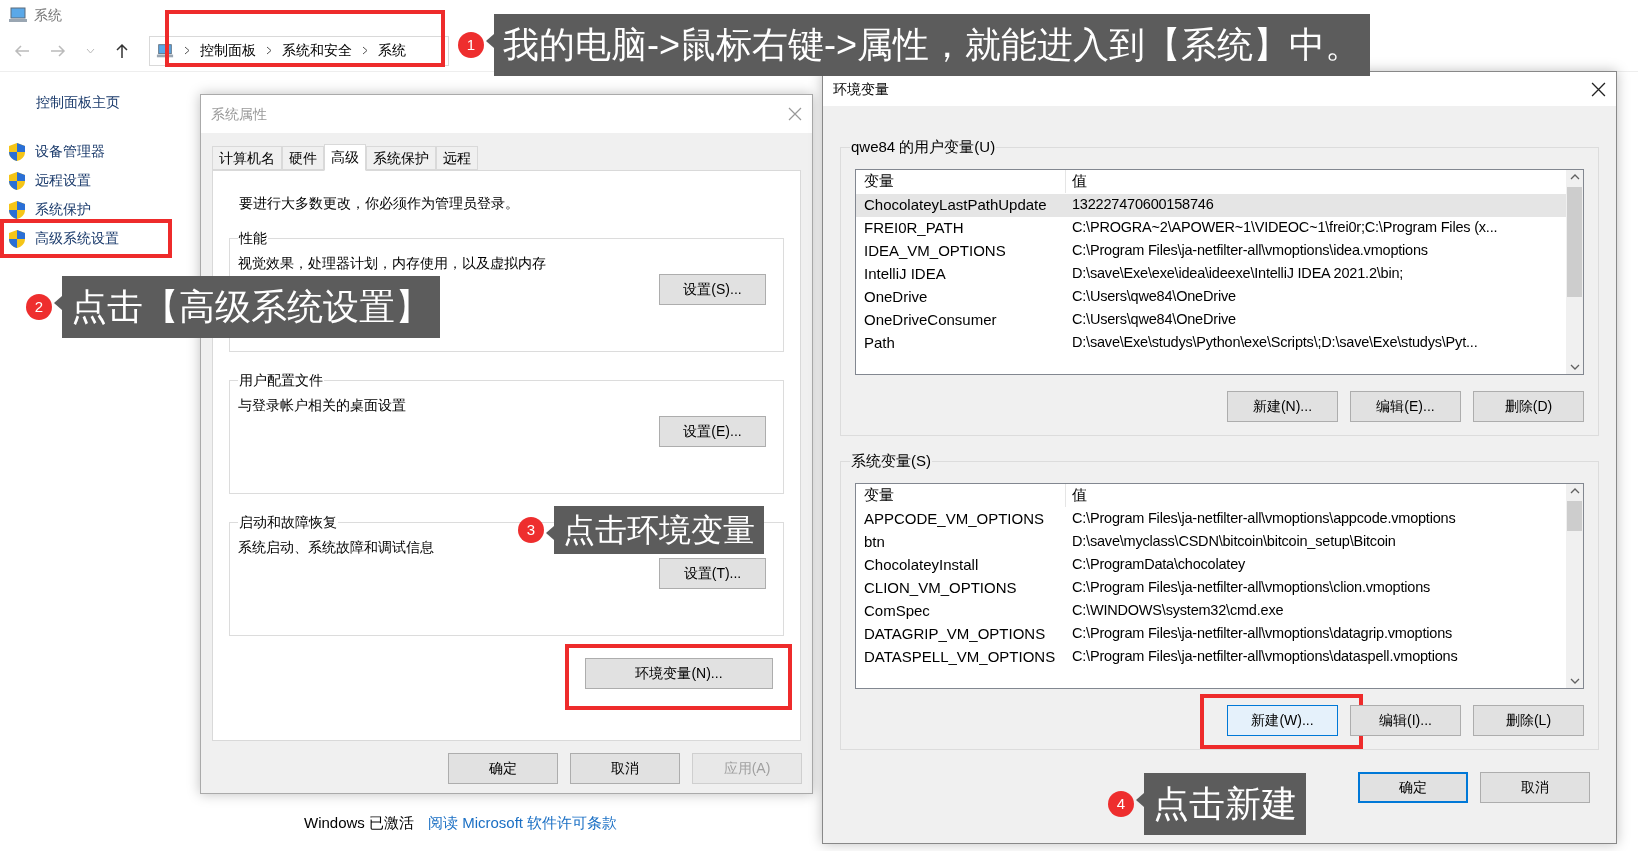 Image resolution: width=1638 pixels, height=851 pixels. I want to click on back-icon, so click(22, 50).